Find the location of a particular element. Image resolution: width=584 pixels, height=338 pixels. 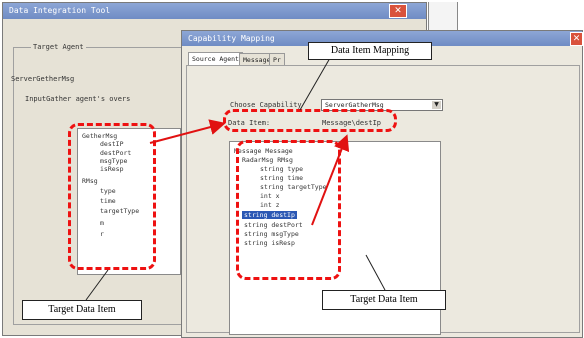

chevron-down-icon: ▼ is located at coordinates (436, 105).